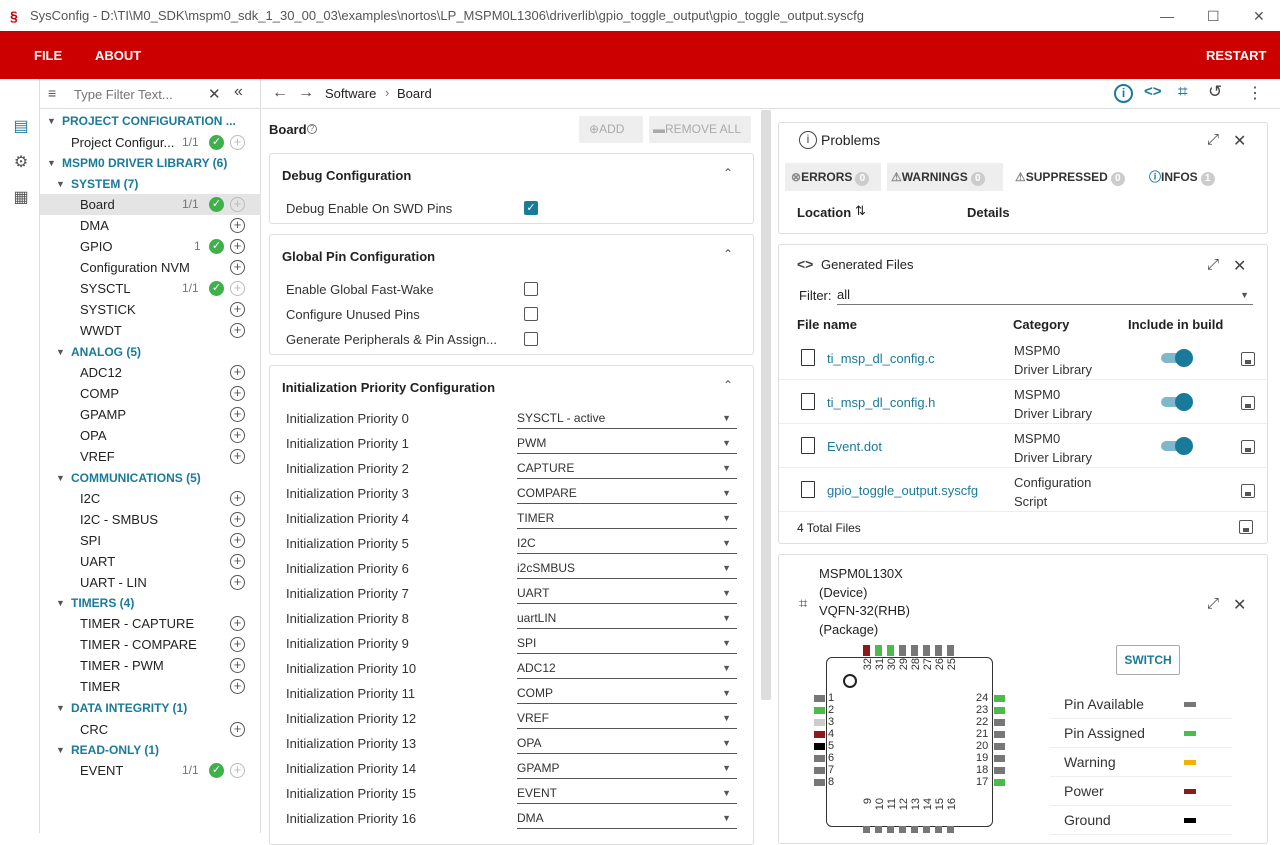 This screenshot has width=1280, height=845. What do you see at coordinates (1148, 660) in the screenshot?
I see `switch-button: SWITCH` at bounding box center [1148, 660].